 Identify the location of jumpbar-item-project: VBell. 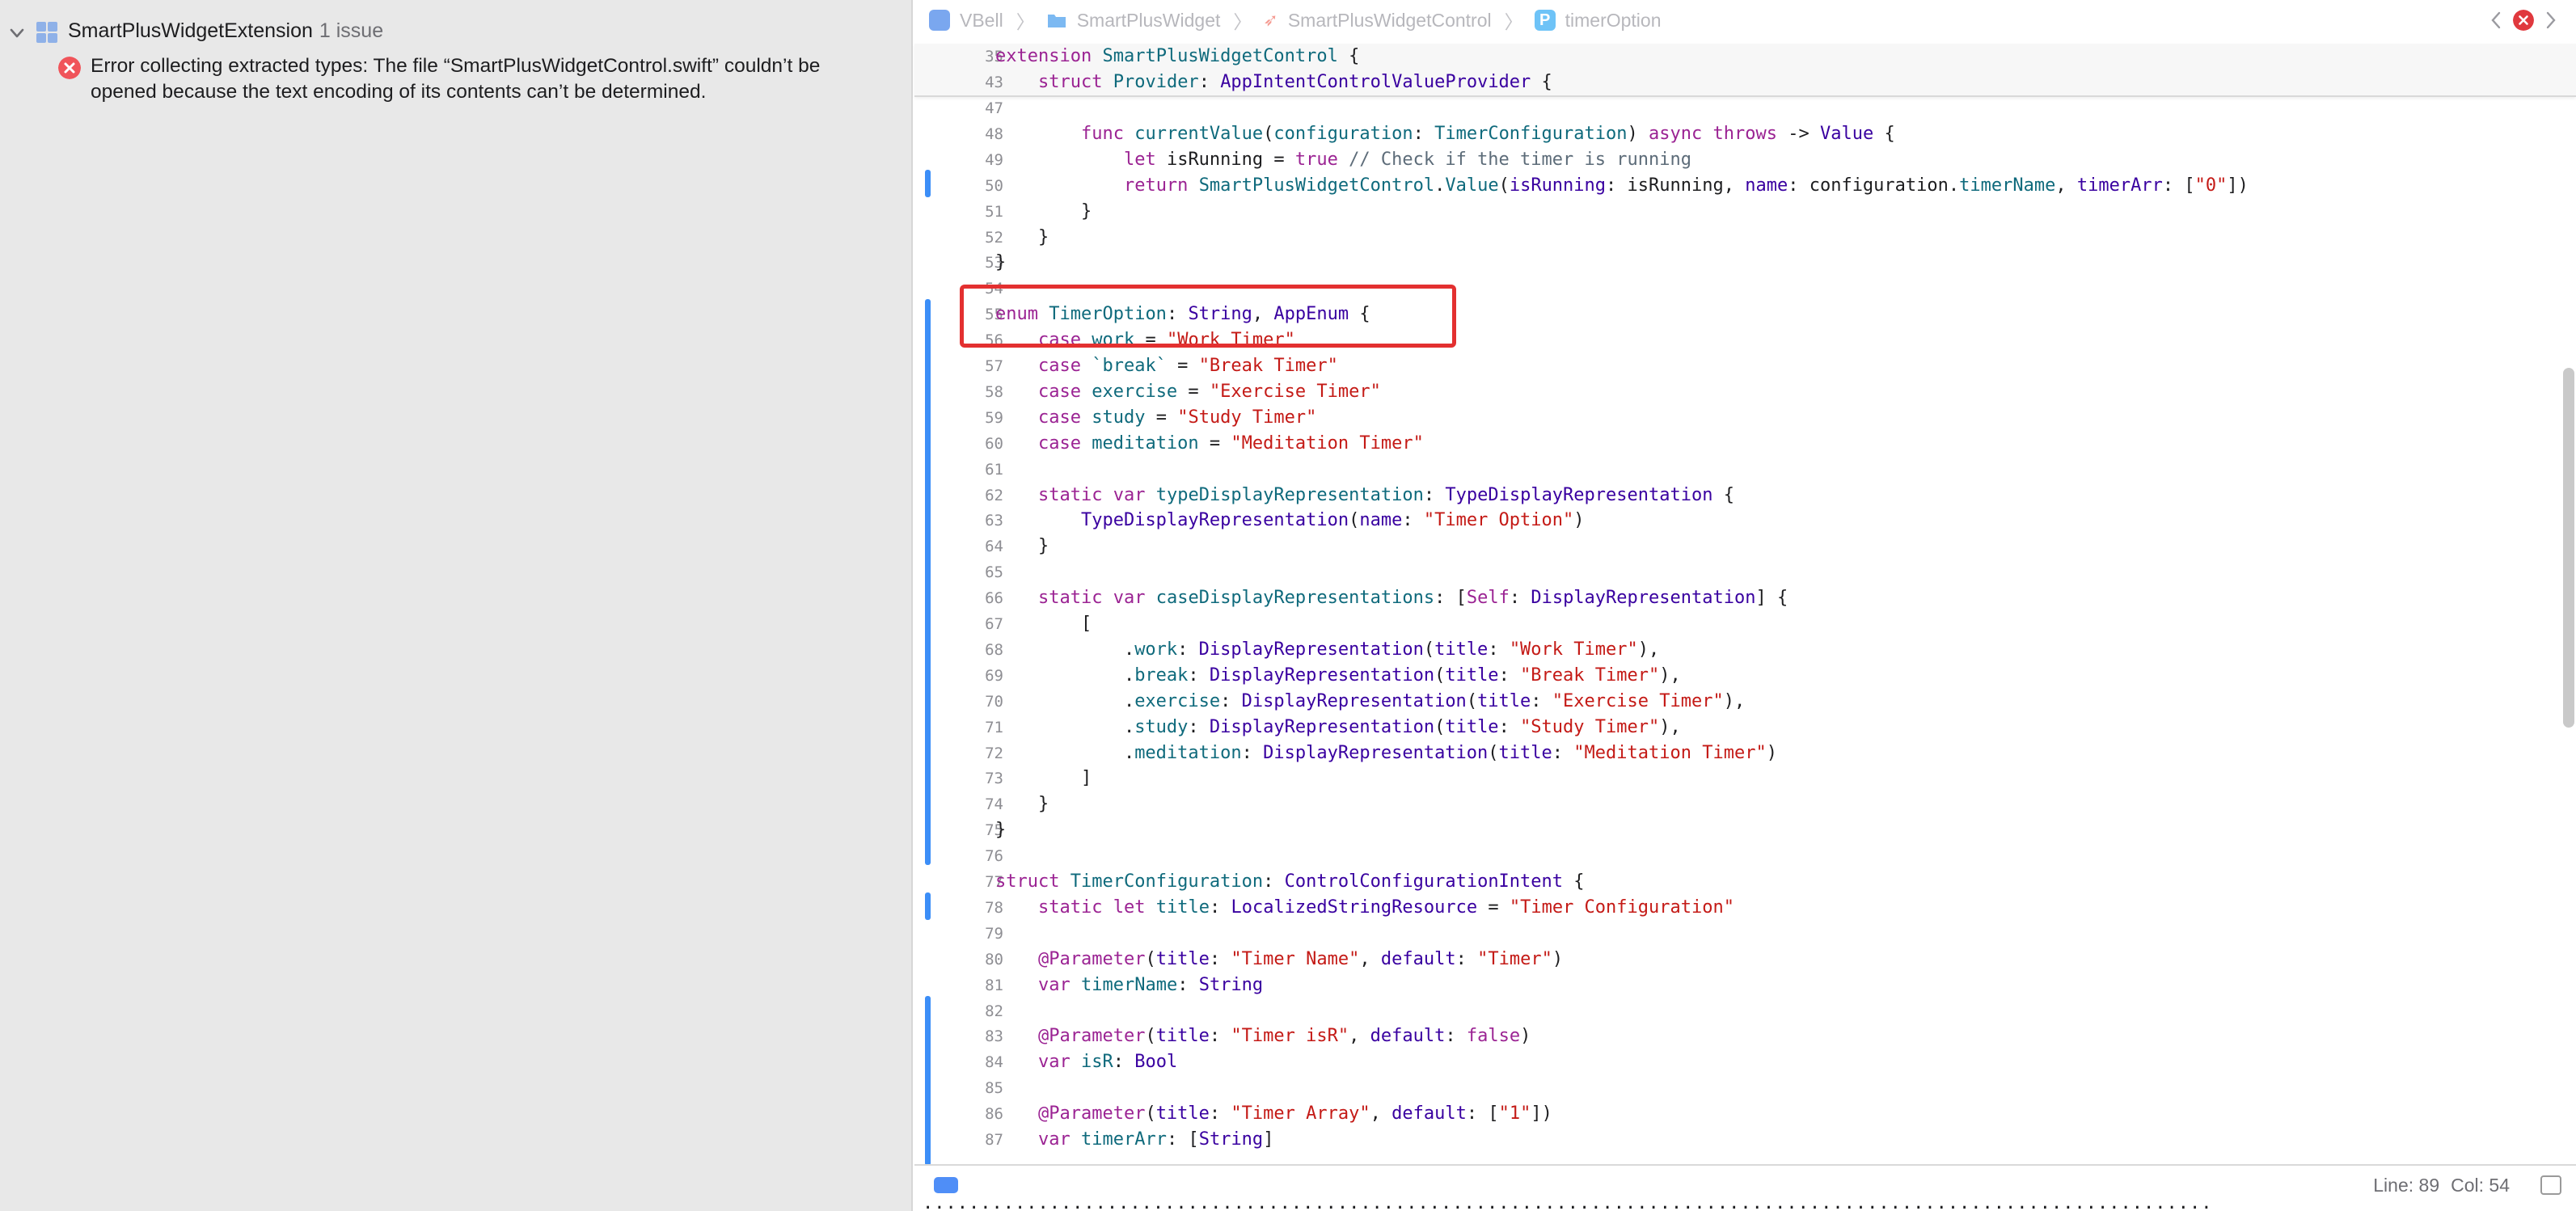
(966, 21).